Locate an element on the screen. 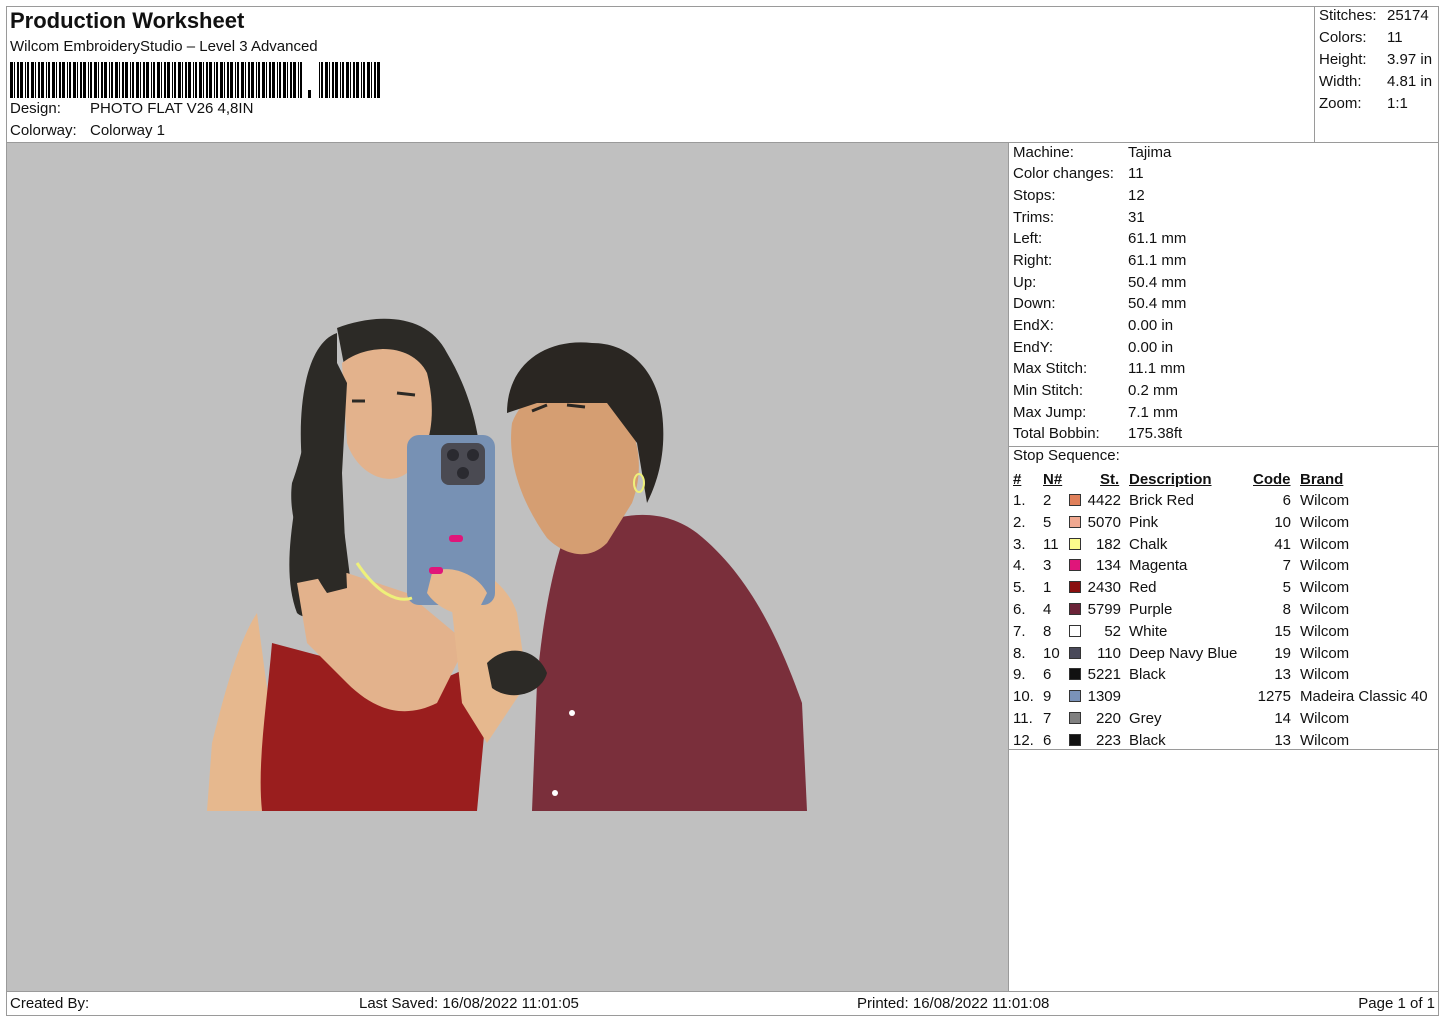 The width and height of the screenshot is (1445, 1021). divider is located at coordinates (1224, 749).